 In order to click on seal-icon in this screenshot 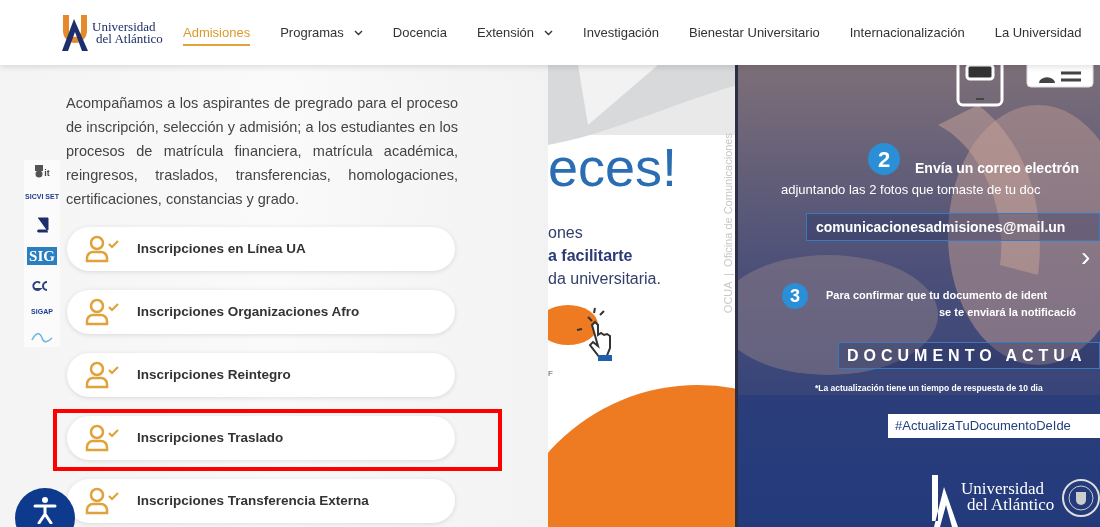, I will do `click(1080, 498)`.